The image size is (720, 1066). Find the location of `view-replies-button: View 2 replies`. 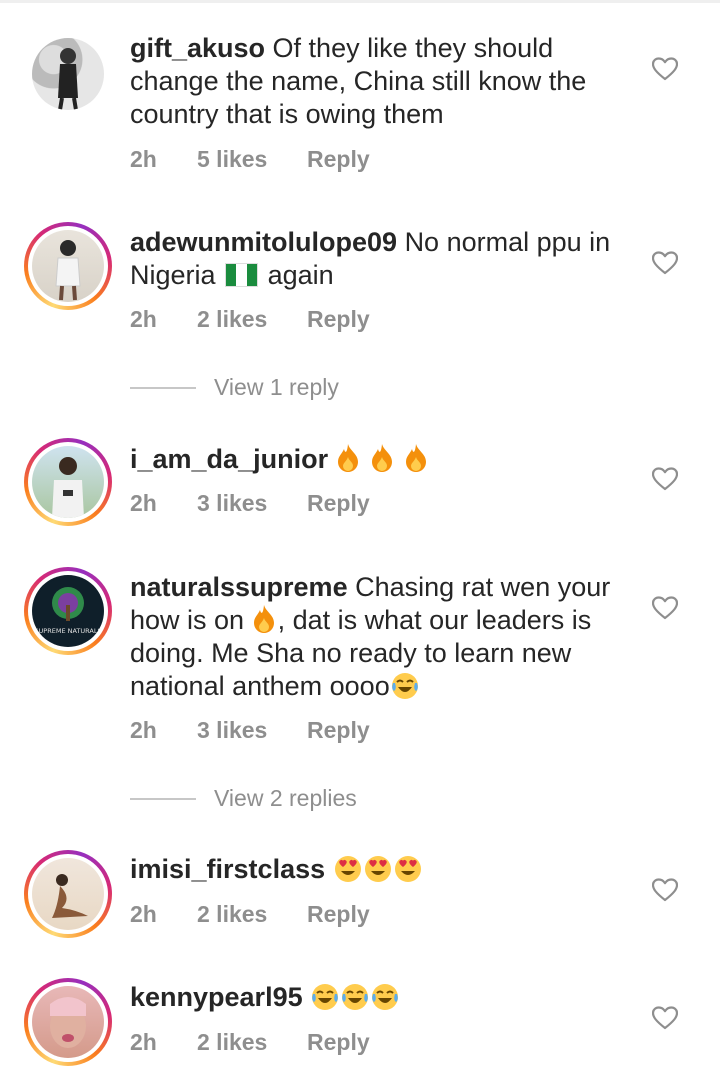

view-replies-button: View 2 replies is located at coordinates (243, 798).